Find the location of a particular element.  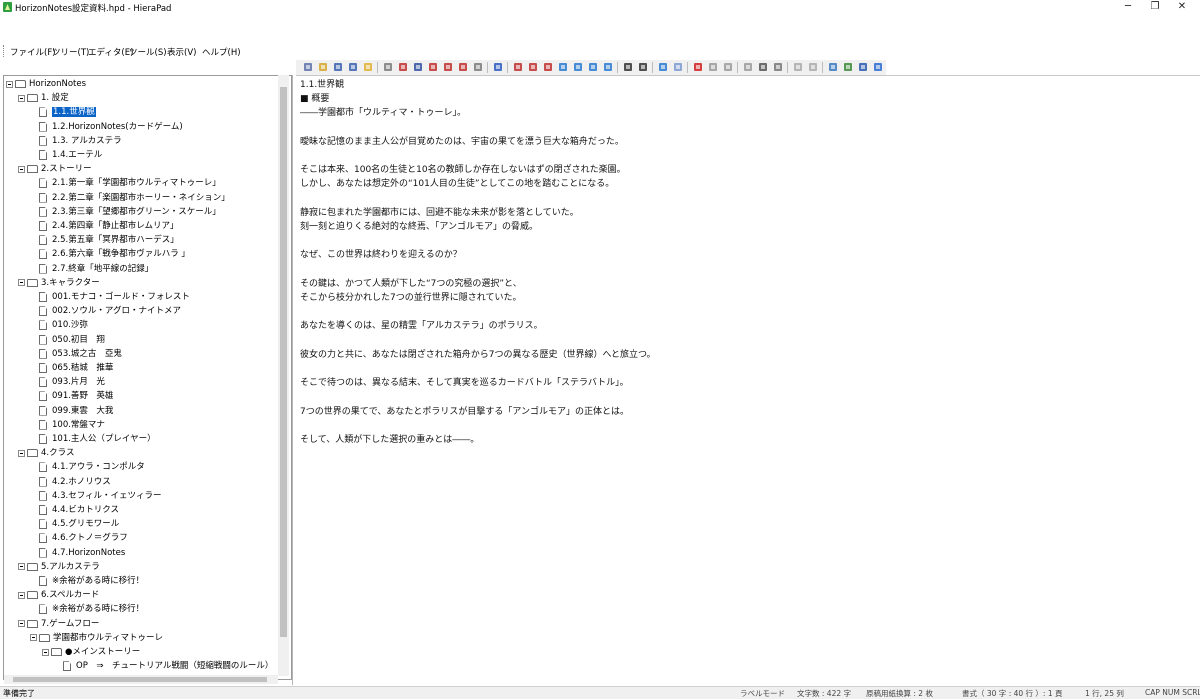

menu-file: ファイル(F) is located at coordinates (33, 52).